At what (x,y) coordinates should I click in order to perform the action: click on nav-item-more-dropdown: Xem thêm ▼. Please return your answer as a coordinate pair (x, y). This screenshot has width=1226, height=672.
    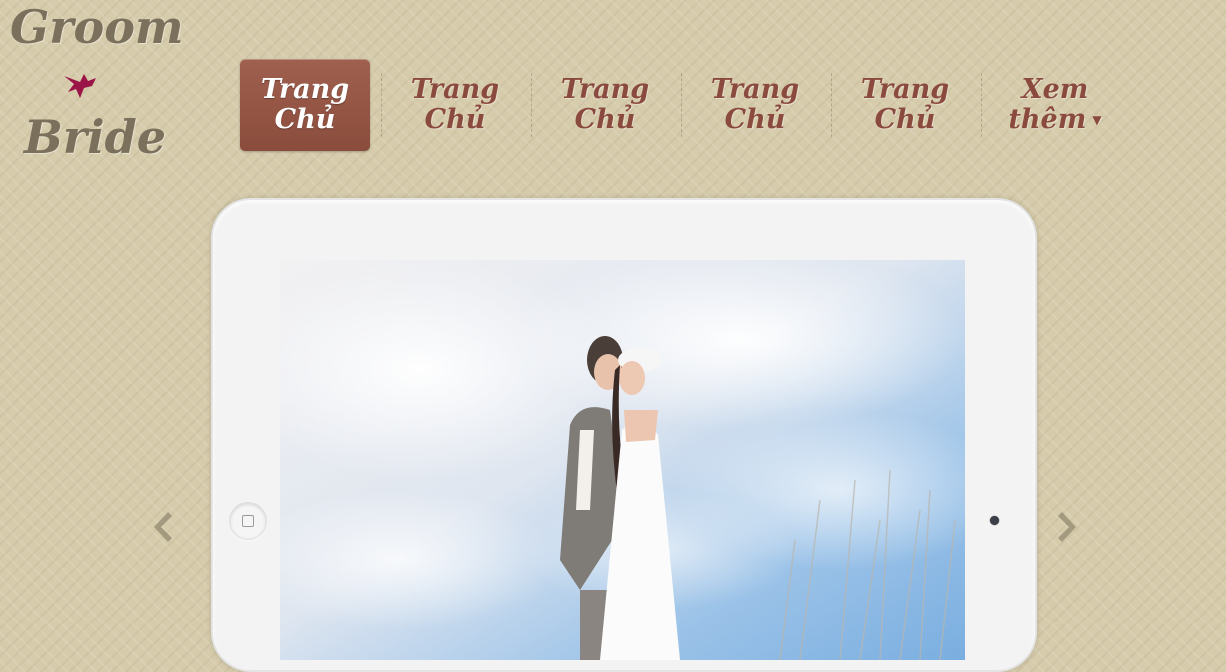
    Looking at the image, I should click on (1055, 105).